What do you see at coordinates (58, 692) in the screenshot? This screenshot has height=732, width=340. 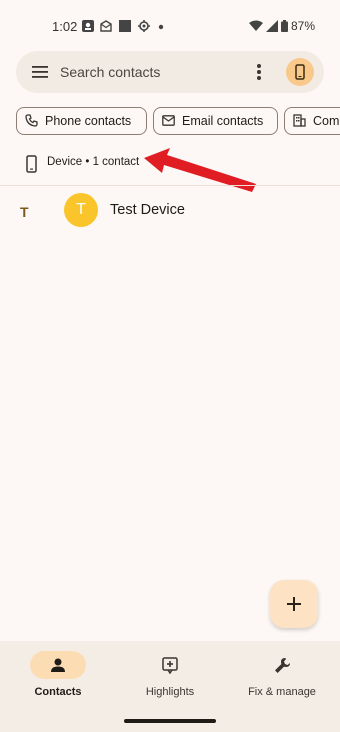 I see `nav-label: Contacts` at bounding box center [58, 692].